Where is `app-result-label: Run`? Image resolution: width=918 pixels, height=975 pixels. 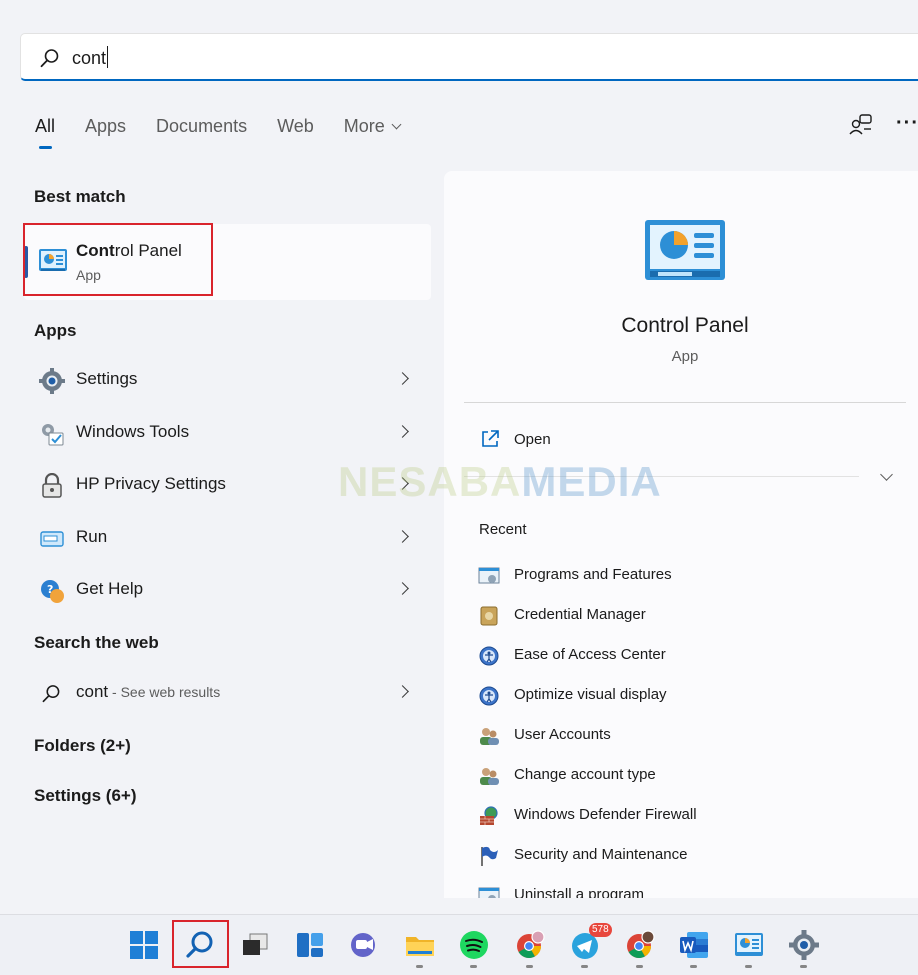
app-result-label: Run is located at coordinates (92, 536).